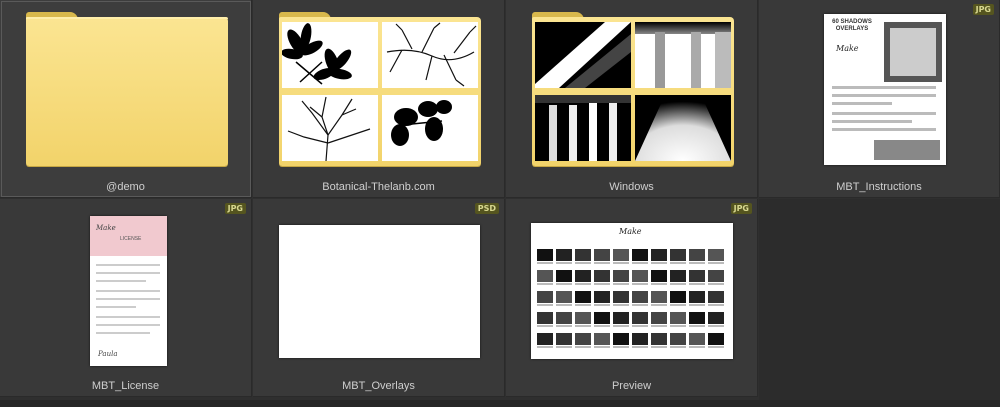 The image size is (1000, 407). I want to click on empty-area, so click(879, 299).